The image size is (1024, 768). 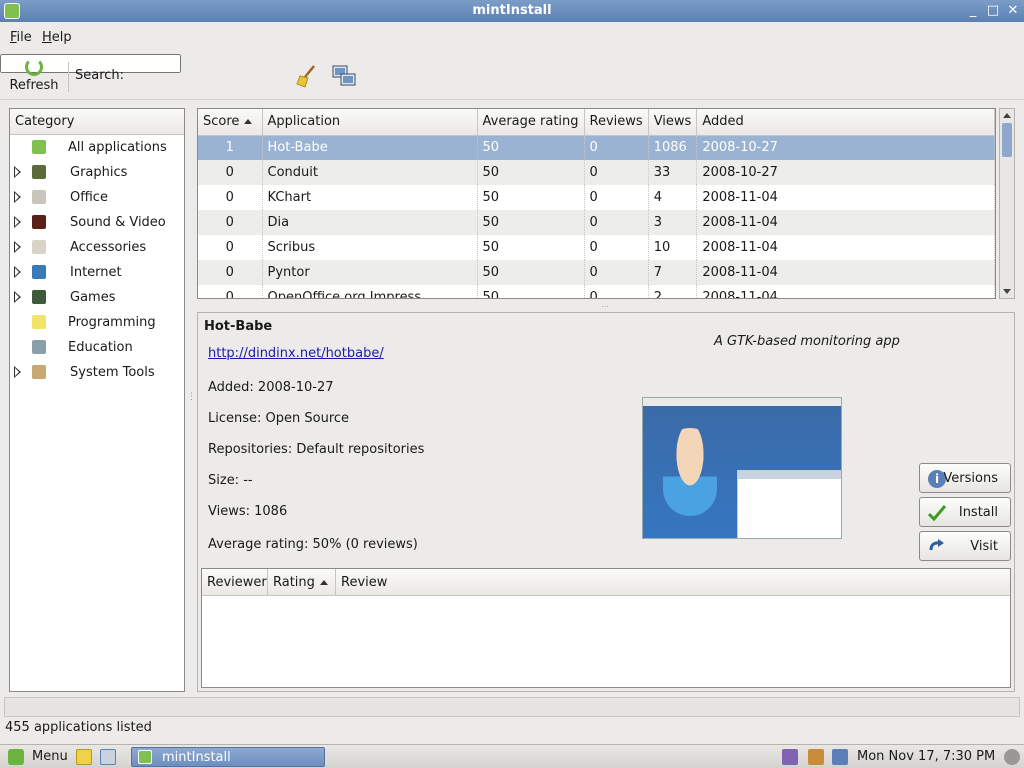 I want to click on table-row: 0 KChart 50 0 4 2008-11-04, so click(x=596, y=197).